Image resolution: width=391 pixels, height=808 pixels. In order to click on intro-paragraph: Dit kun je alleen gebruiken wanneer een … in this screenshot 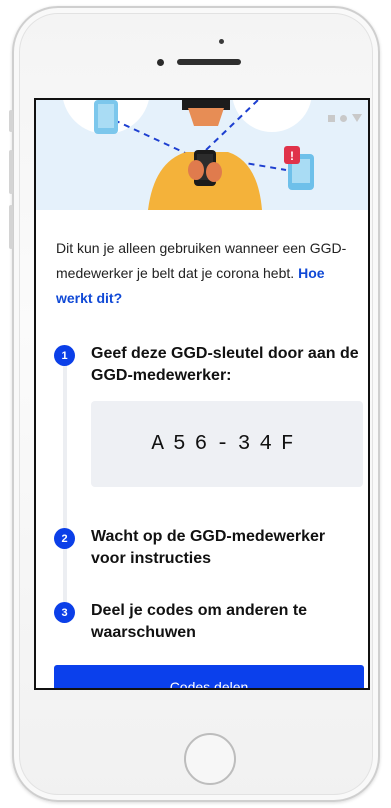, I will do `click(202, 273)`.